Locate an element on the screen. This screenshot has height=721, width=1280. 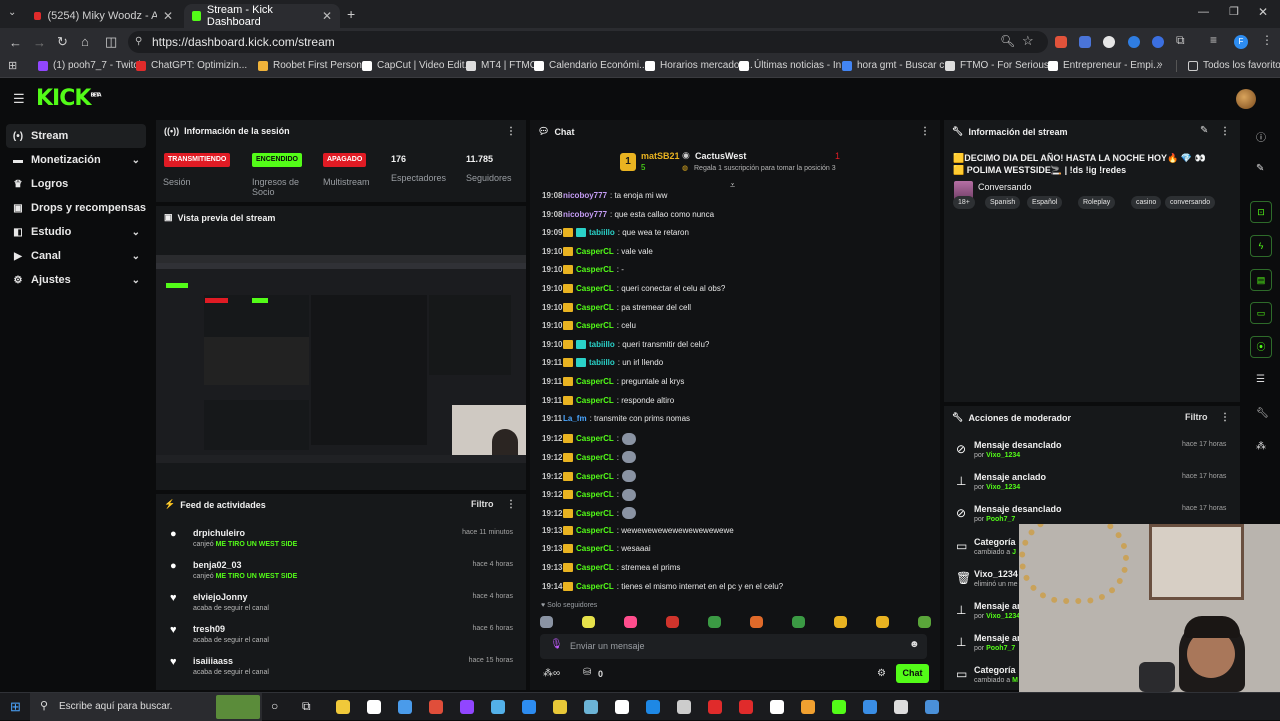
feed-username: drpichuleiro is located at coordinates (219, 533).